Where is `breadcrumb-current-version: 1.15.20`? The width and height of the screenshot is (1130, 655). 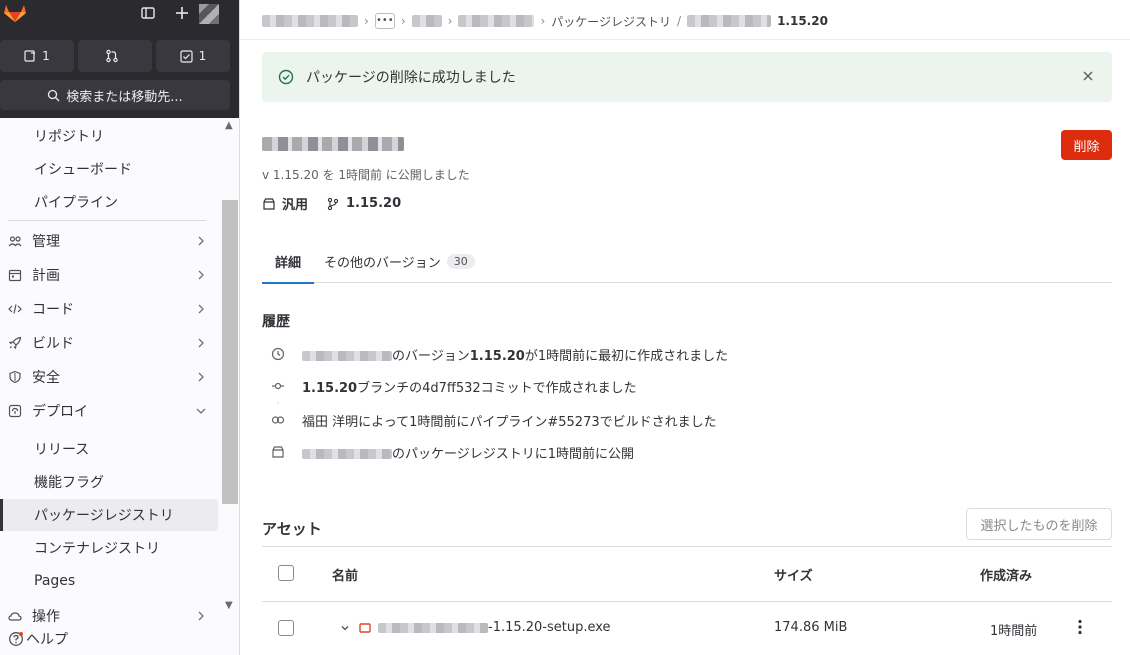
breadcrumb-current-version: 1.15.20 is located at coordinates (802, 21).